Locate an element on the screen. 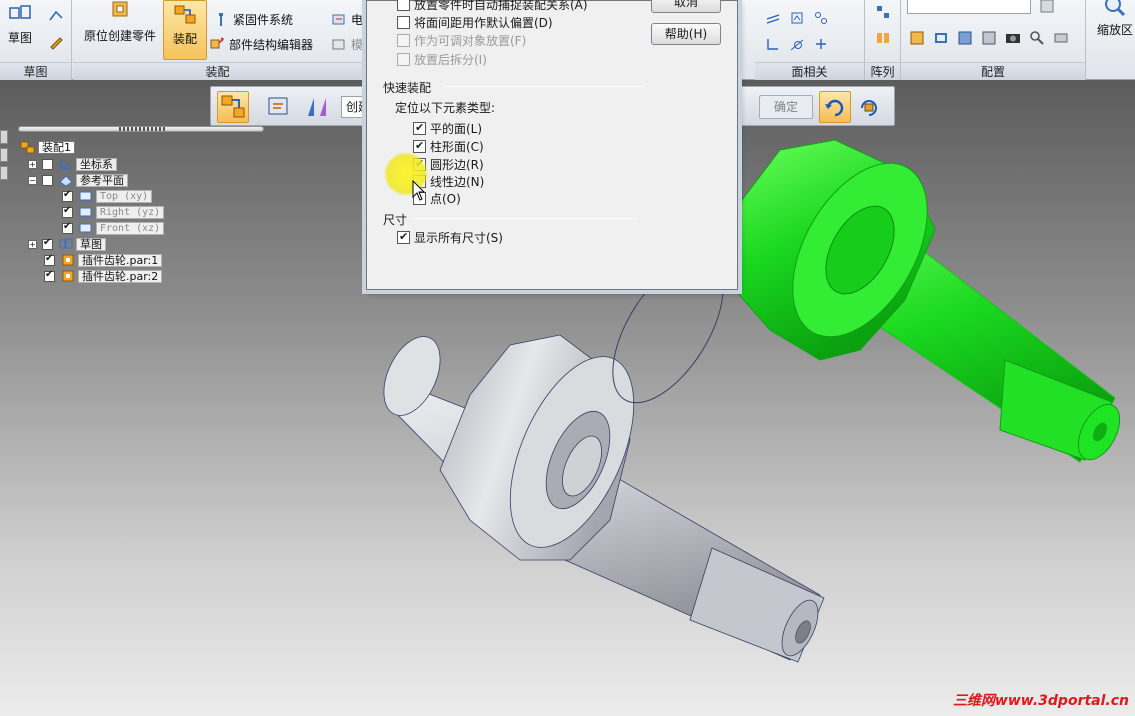 The width and height of the screenshot is (1135, 716). tree-item-sketch: + 草图 is located at coordinates (67, 244).